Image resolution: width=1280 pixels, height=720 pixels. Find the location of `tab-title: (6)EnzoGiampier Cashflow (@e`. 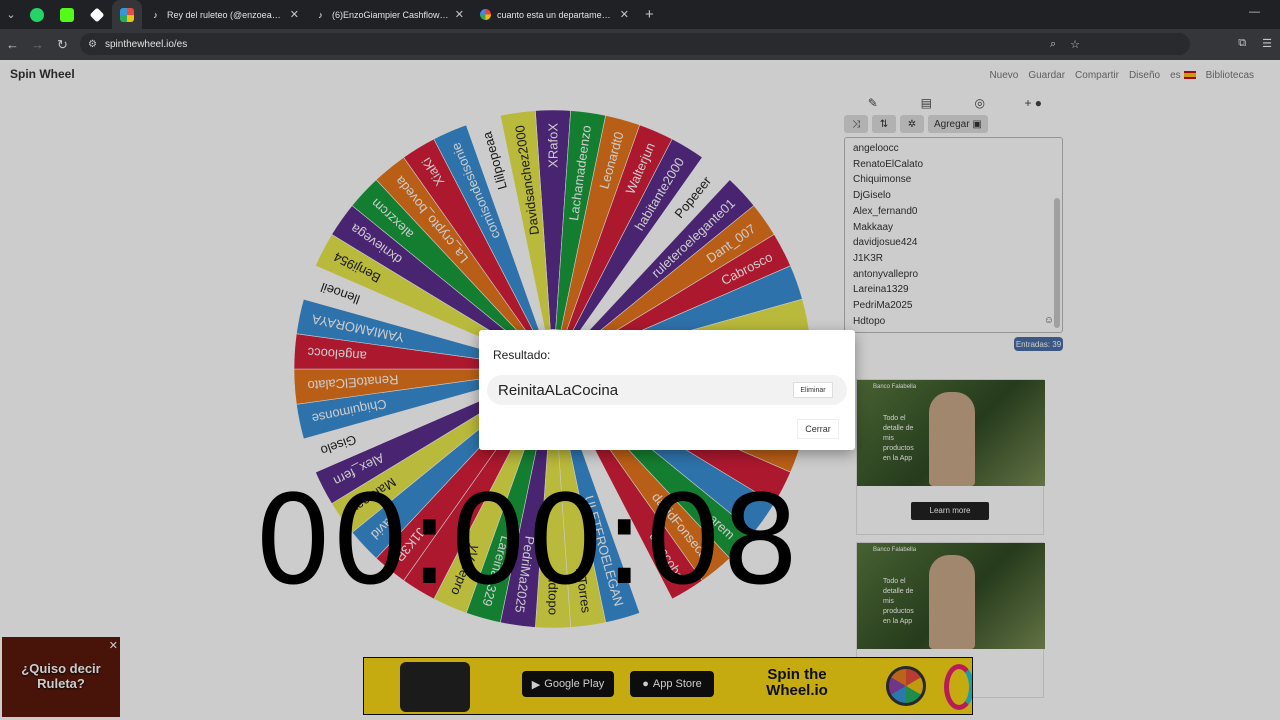

tab-title: (6)EnzoGiampier Cashflow (@e is located at coordinates (390, 14).